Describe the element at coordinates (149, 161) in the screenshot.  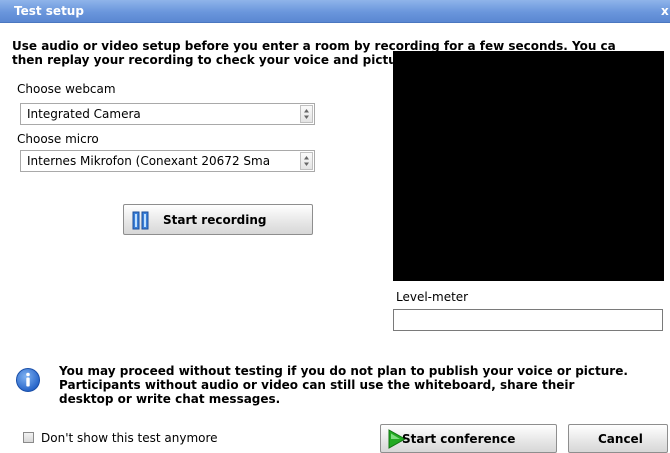
I see `micro-select-value: Internes Mikrofon (Conexant 20672 Sma` at that location.